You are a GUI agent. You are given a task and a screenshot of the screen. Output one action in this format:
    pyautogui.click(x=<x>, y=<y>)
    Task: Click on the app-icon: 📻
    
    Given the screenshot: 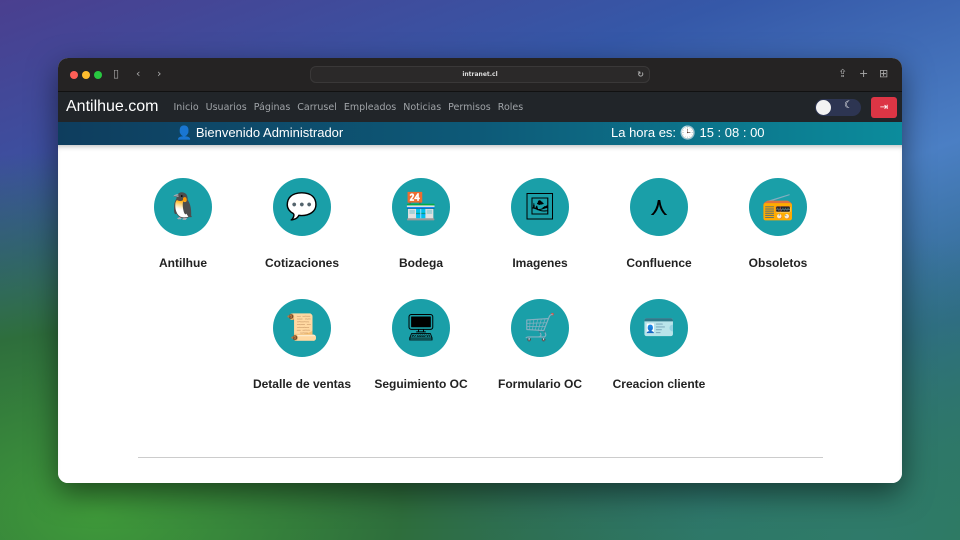 What is the action you would take?
    pyautogui.click(x=778, y=207)
    